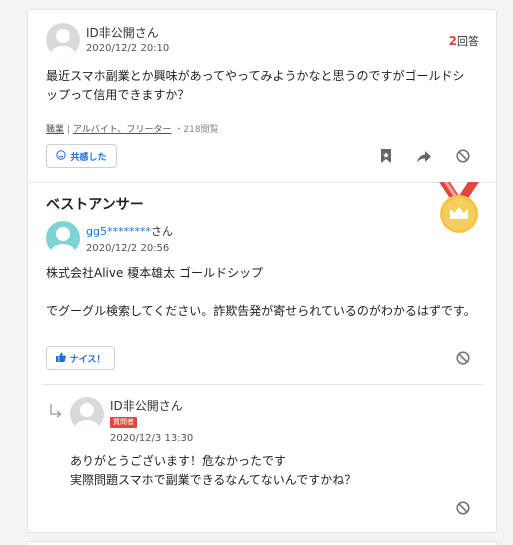  What do you see at coordinates (263, 384) in the screenshot?
I see `answer-divider` at bounding box center [263, 384].